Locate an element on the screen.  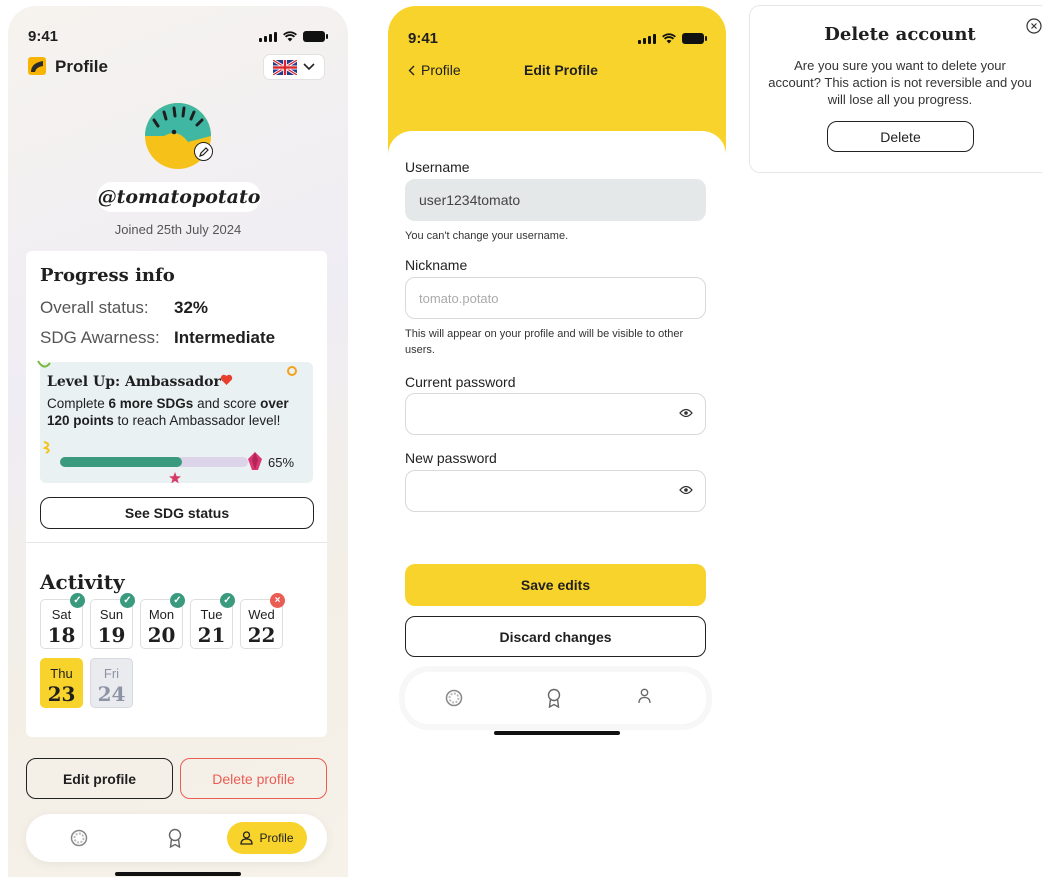
avatar is located at coordinates (178, 136).